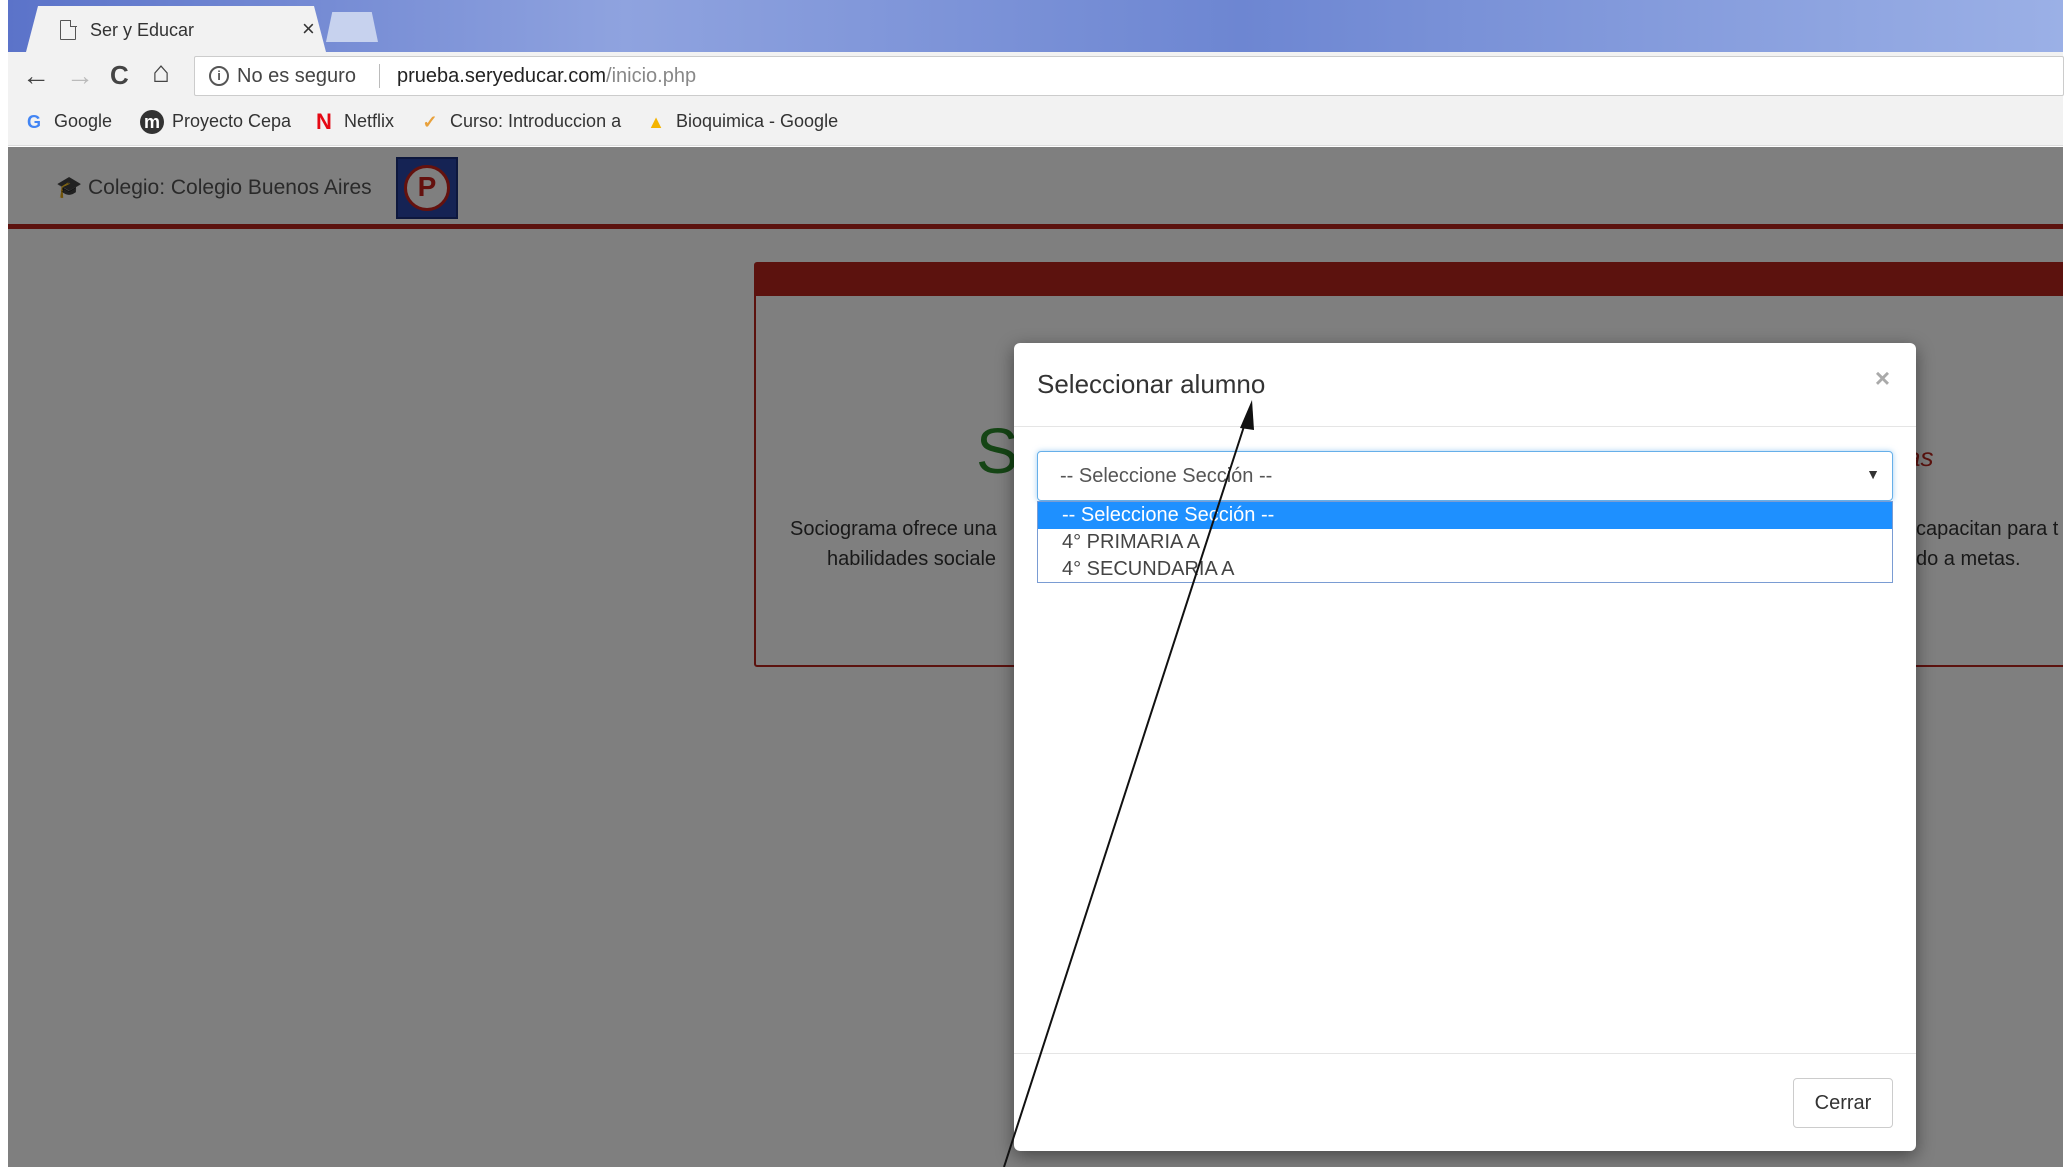  What do you see at coordinates (1247, 415) in the screenshot?
I see `annotation-arrow-head` at bounding box center [1247, 415].